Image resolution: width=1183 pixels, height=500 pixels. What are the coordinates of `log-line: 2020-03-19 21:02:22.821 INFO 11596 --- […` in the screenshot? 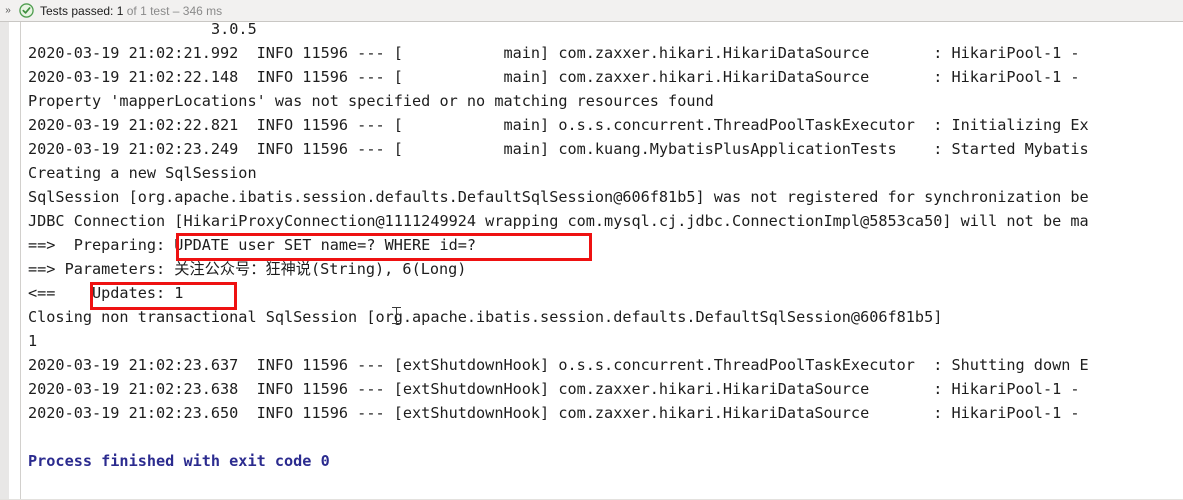 It's located at (558, 125).